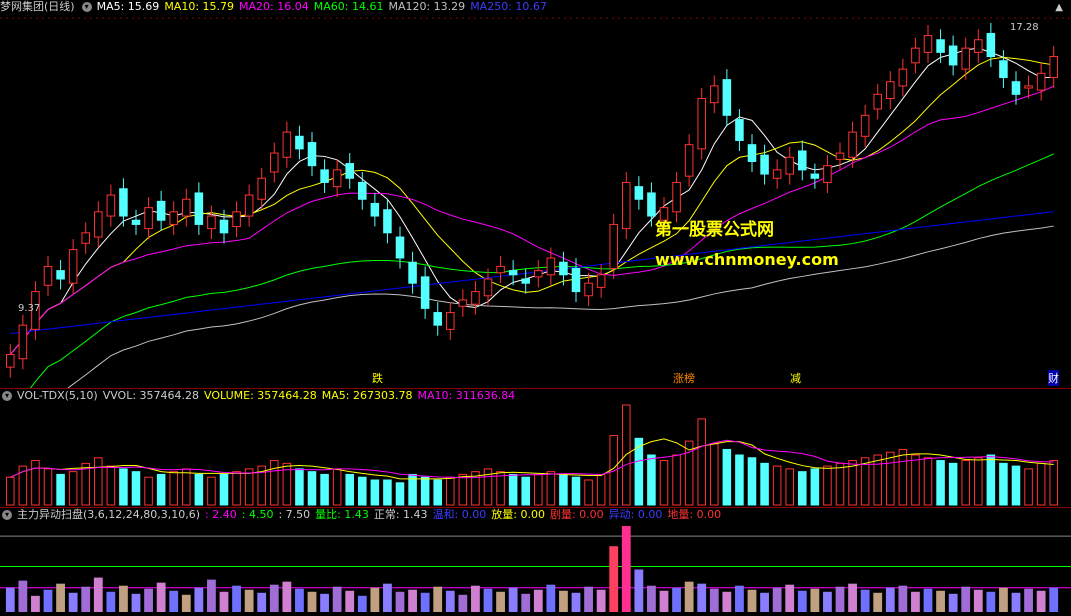  Describe the element at coordinates (257, 514) in the screenshot. I see `scan-v2: : 4.50` at that location.